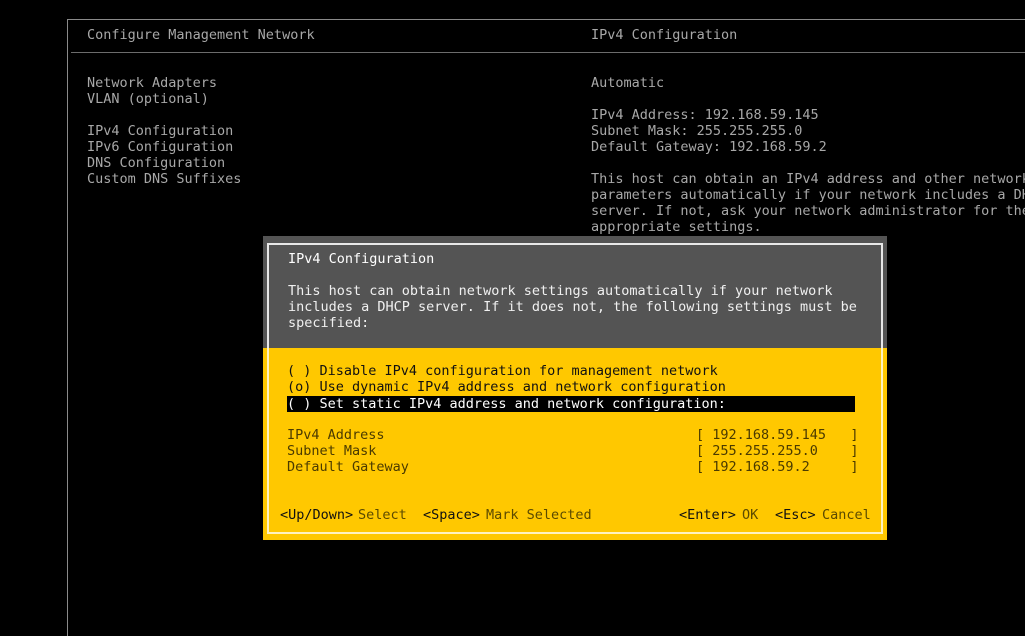 The image size is (1025, 636). I want to click on ok-label: OK, so click(750, 515).